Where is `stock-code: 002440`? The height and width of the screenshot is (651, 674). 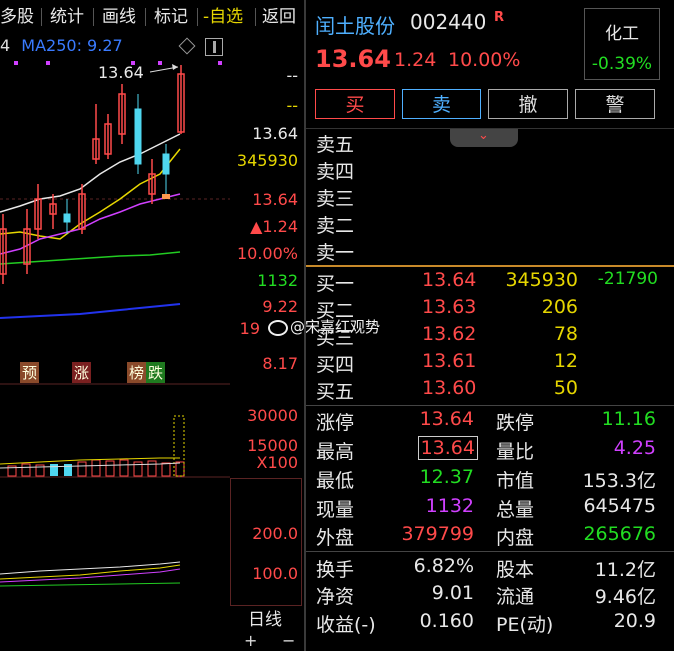
stock-code: 002440 is located at coordinates (448, 22).